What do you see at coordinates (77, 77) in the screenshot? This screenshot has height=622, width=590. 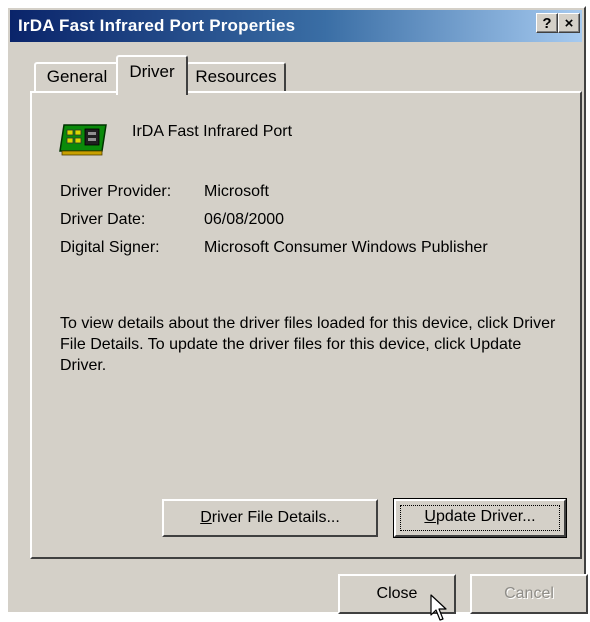 I see `tab-general: General` at bounding box center [77, 77].